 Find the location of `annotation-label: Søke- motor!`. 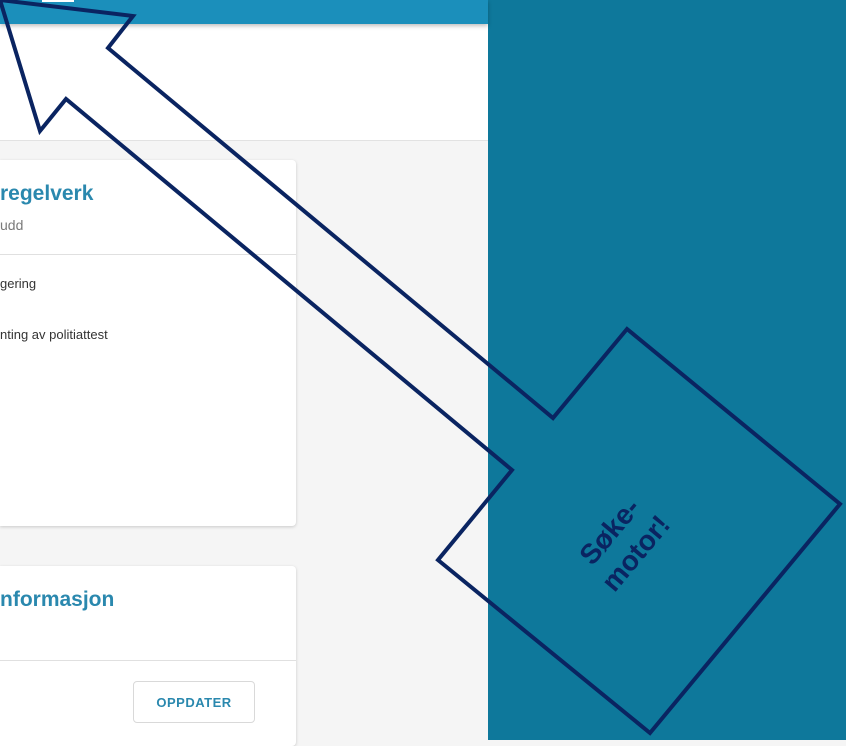

annotation-label: Søke- motor! is located at coordinates (624, 544).